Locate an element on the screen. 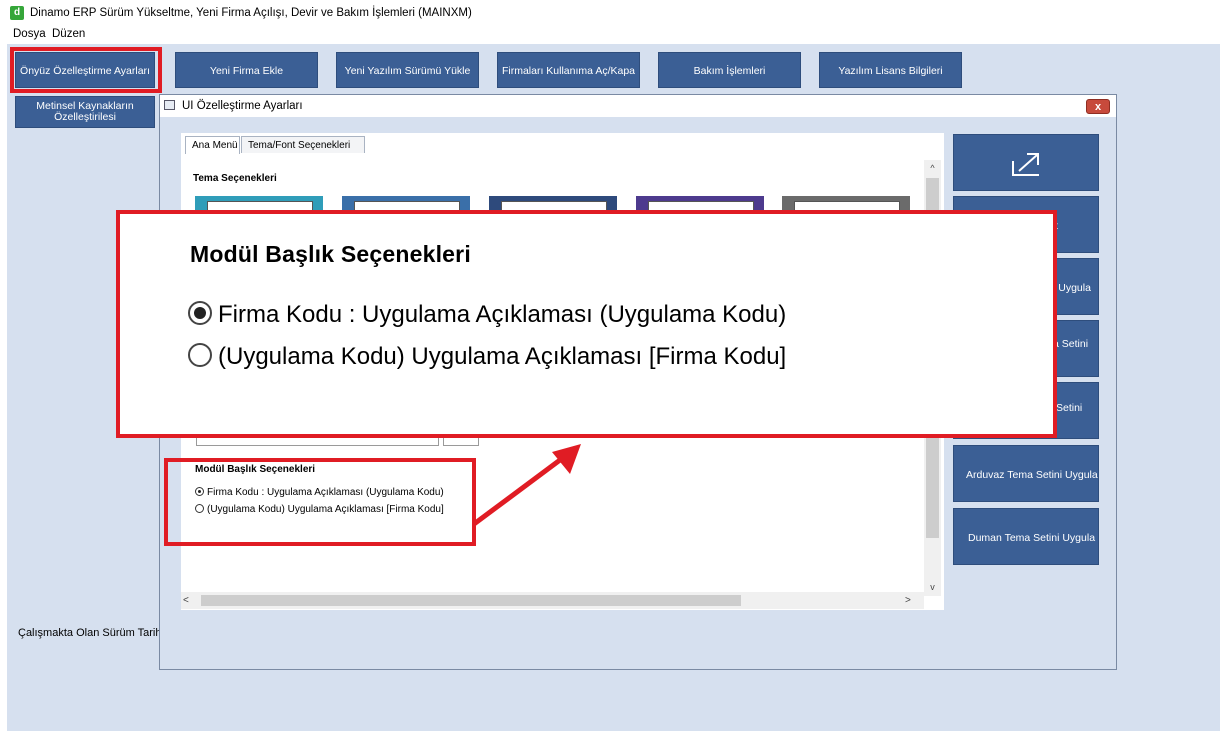 Image resolution: width=1220 pixels, height=731 pixels. radio-unselected-icon is located at coordinates (200, 355).